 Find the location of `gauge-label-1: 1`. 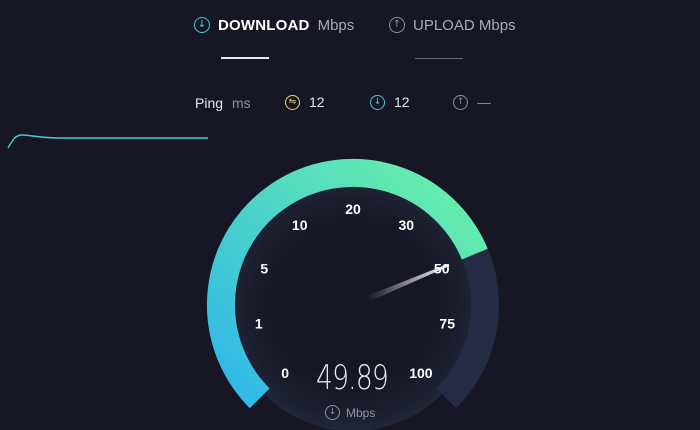

gauge-label-1: 1 is located at coordinates (259, 324).